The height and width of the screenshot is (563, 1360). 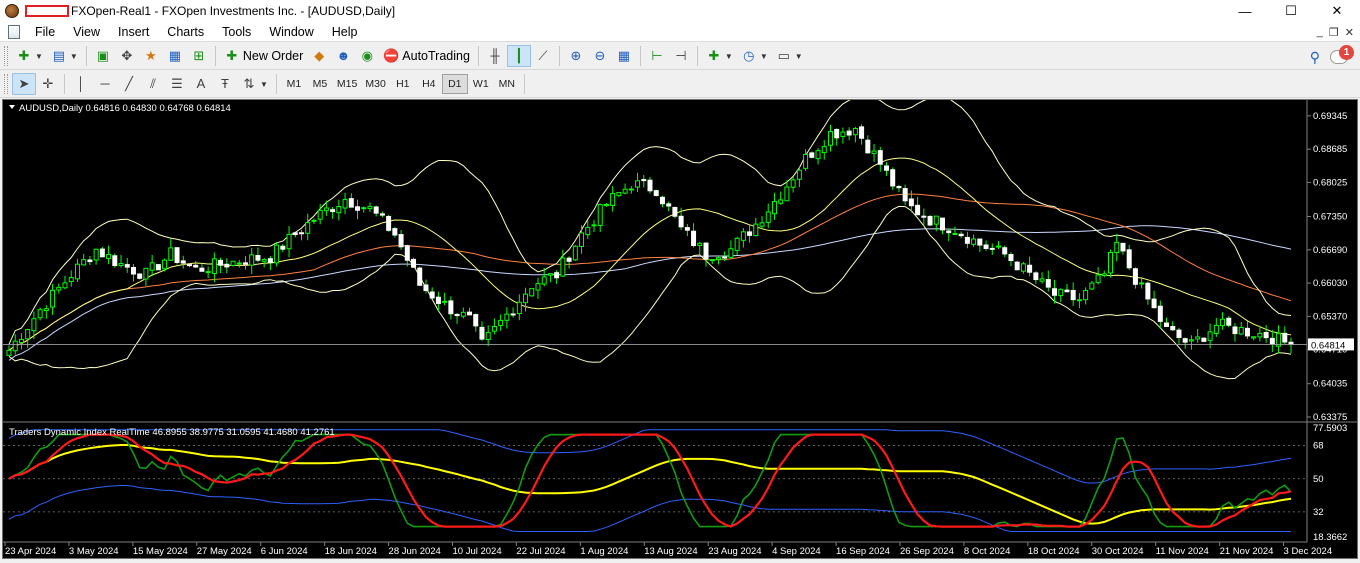 I want to click on text-button: A, so click(x=201, y=84).